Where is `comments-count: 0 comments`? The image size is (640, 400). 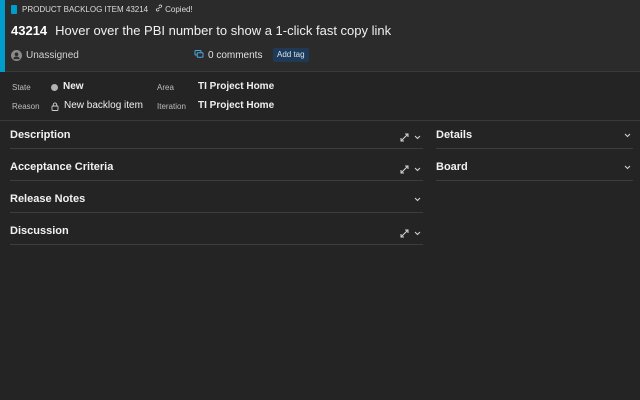 comments-count: 0 comments is located at coordinates (235, 55).